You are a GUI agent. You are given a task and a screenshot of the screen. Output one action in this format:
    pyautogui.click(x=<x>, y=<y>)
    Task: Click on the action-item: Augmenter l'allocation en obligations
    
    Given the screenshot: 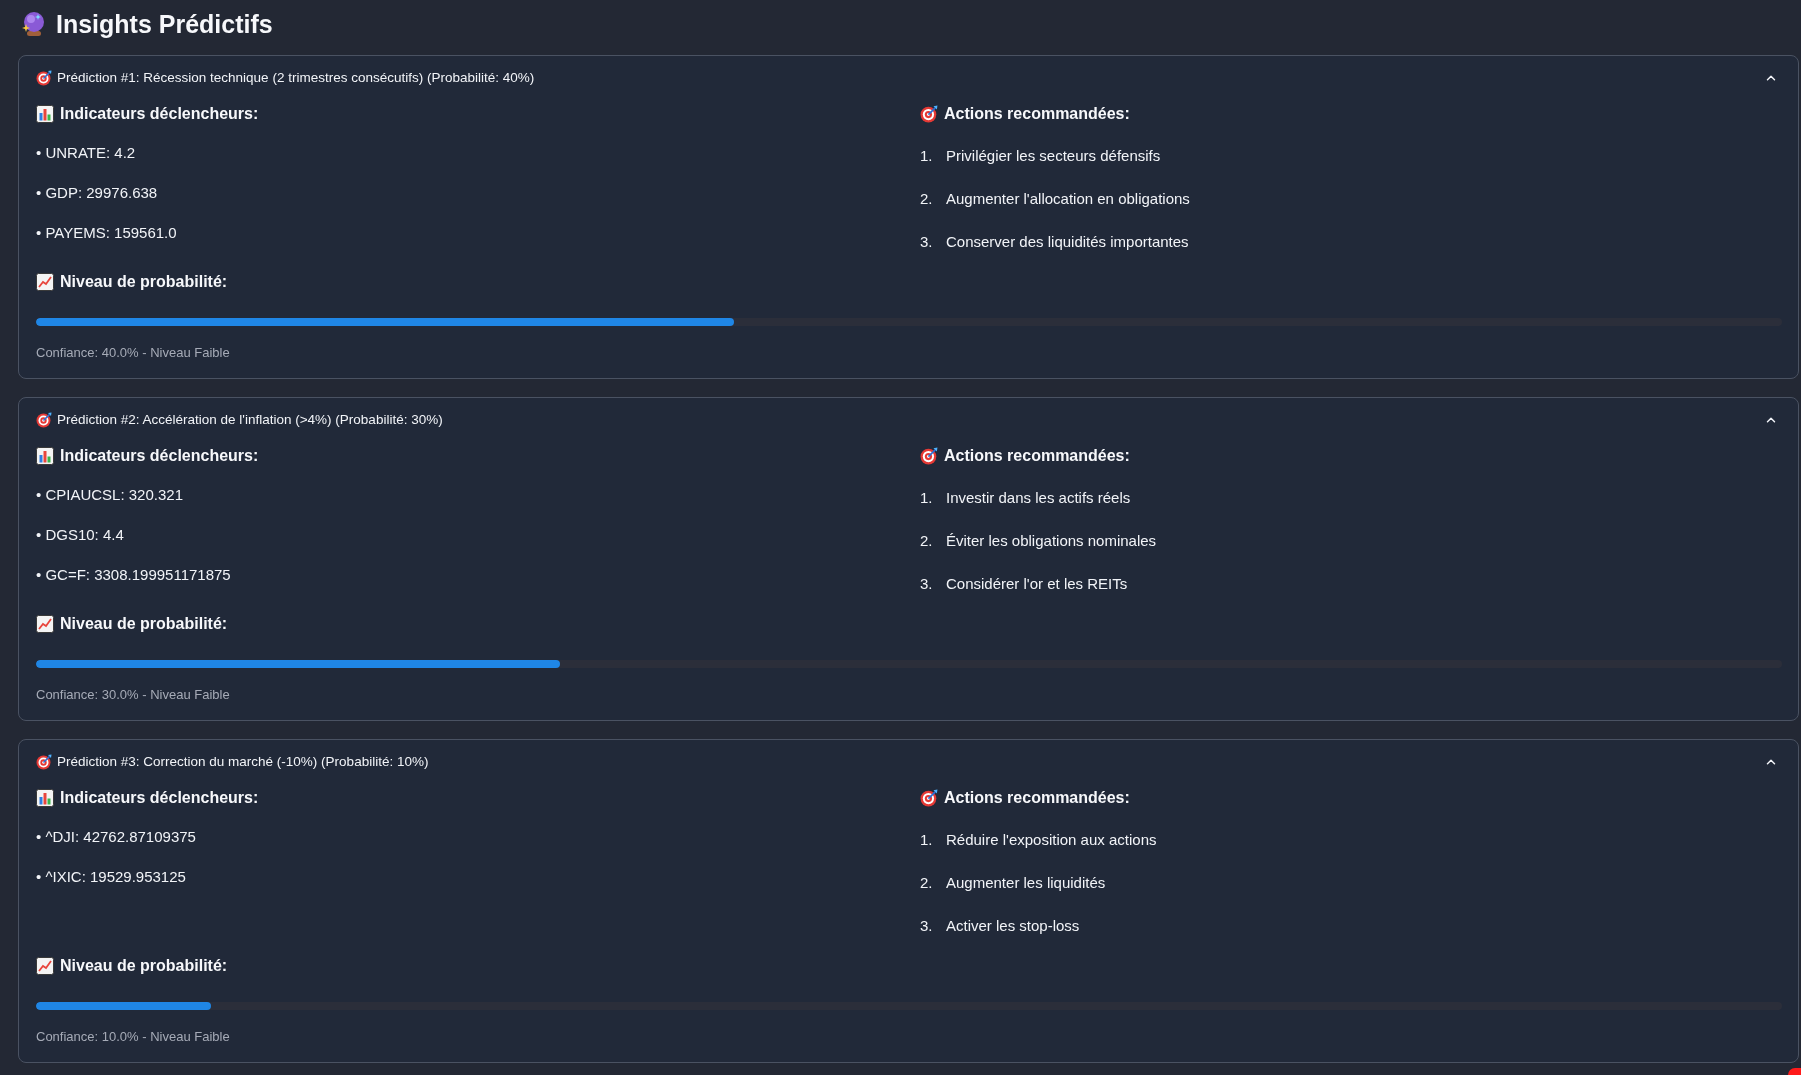 What is the action you would take?
    pyautogui.click(x=1068, y=199)
    